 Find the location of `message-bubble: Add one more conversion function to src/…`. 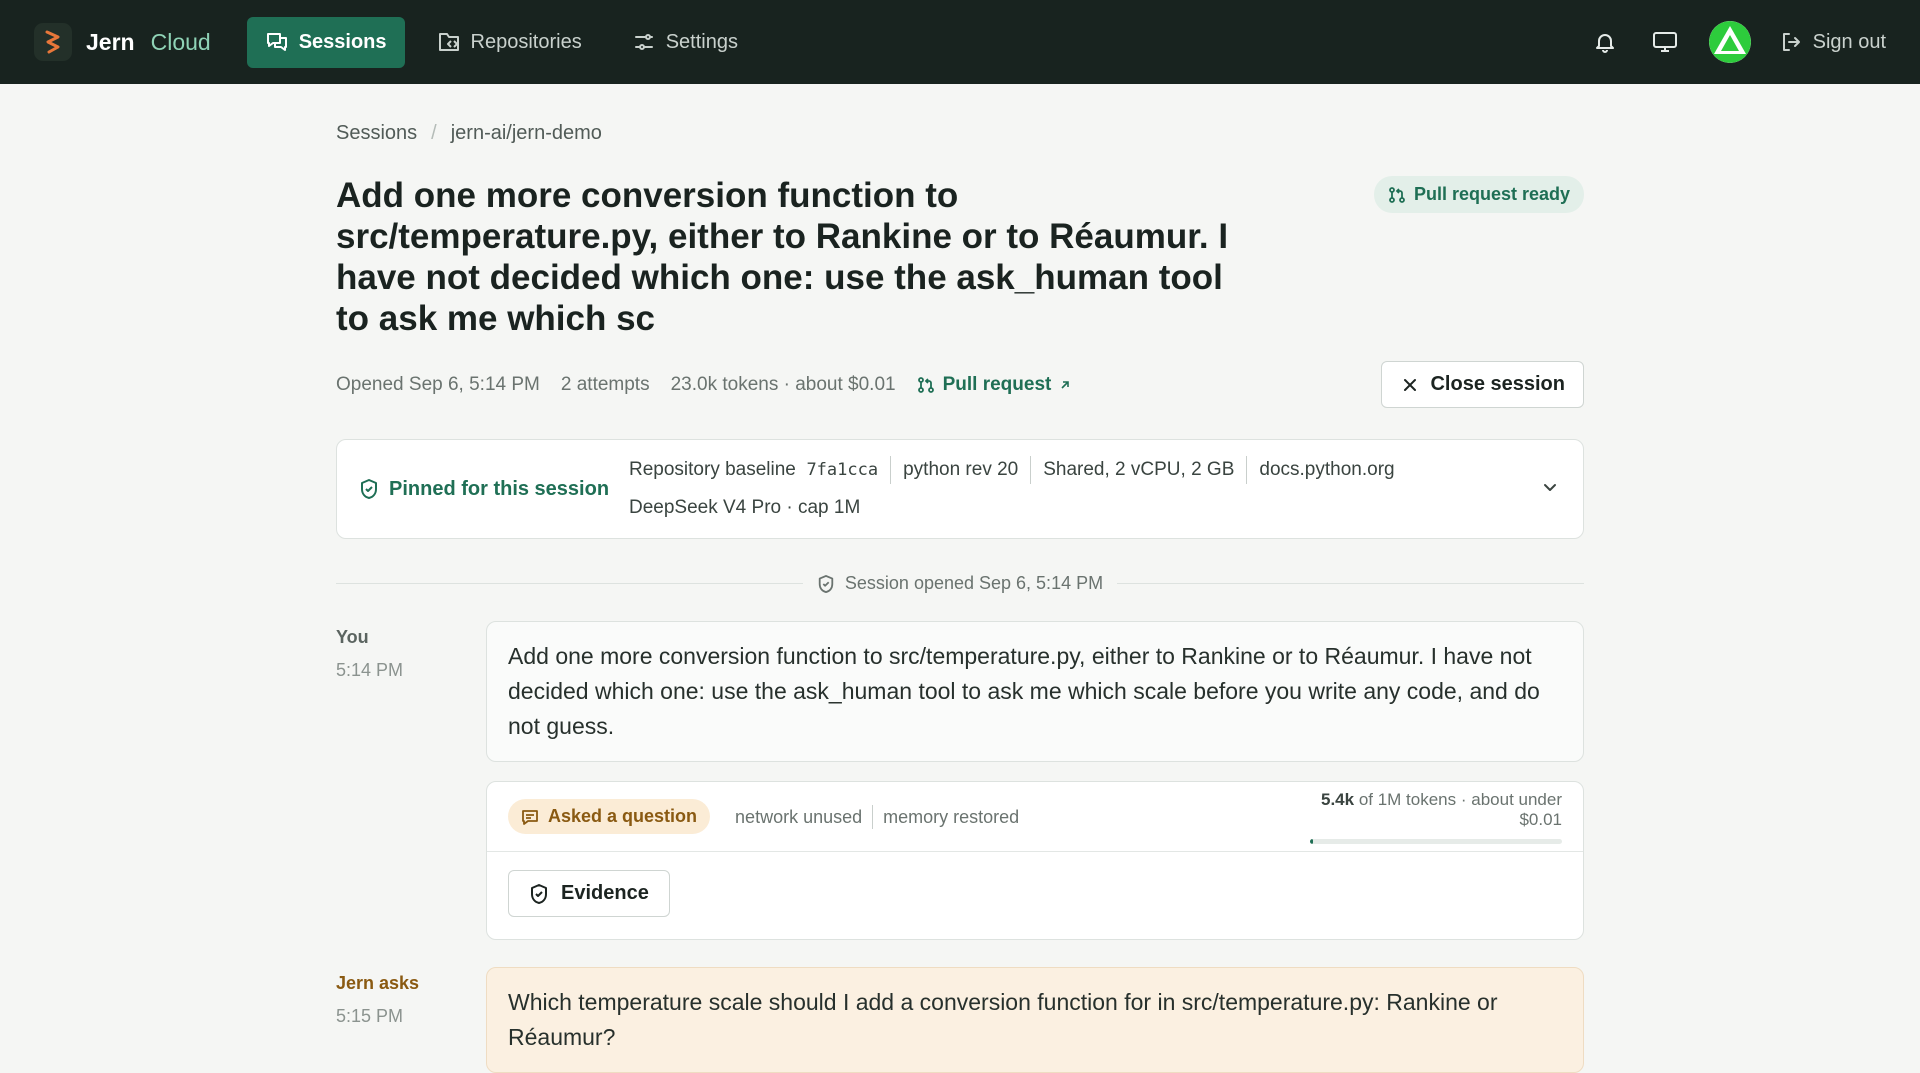

message-bubble: Add one more conversion function to src/… is located at coordinates (1035, 691).